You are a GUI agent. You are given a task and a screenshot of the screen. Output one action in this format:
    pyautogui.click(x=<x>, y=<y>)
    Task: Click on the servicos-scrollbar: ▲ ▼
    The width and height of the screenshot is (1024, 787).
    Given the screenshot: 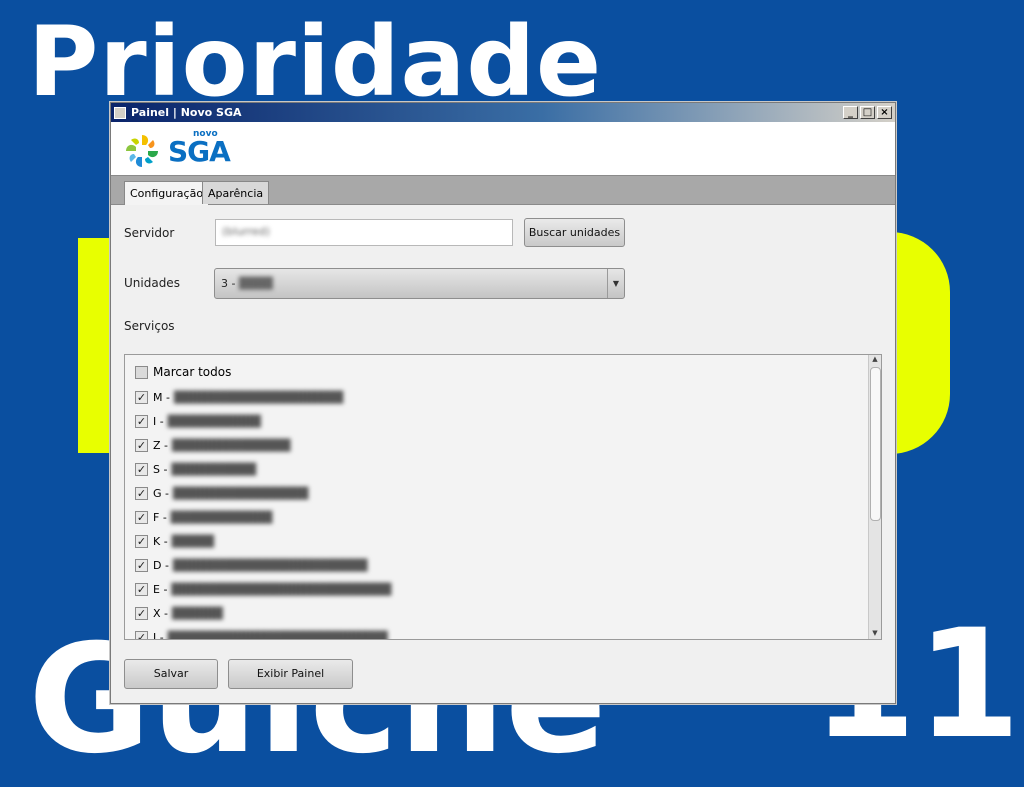 What is the action you would take?
    pyautogui.click(x=874, y=497)
    